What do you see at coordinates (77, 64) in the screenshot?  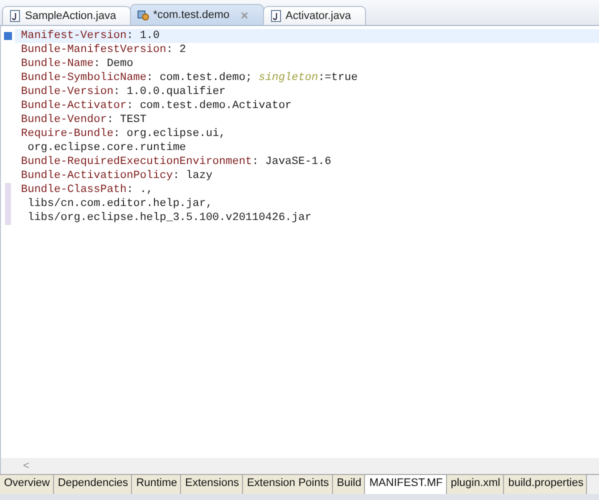 I see `code-line: Bundle-Name: Demo` at bounding box center [77, 64].